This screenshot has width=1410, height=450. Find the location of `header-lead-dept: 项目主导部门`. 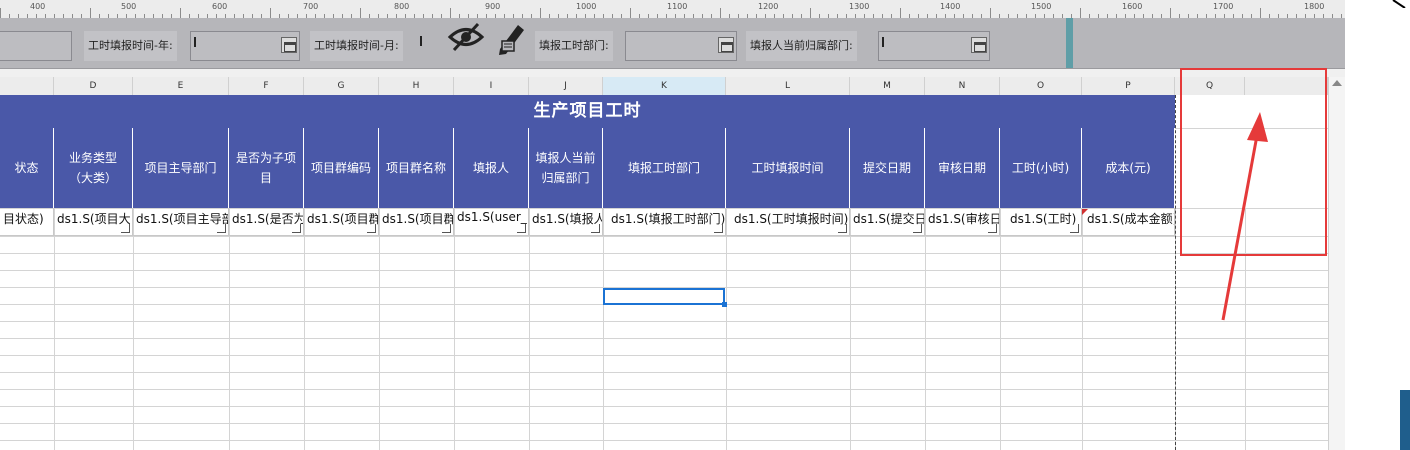

header-lead-dept: 项目主导部门 is located at coordinates (181, 168).